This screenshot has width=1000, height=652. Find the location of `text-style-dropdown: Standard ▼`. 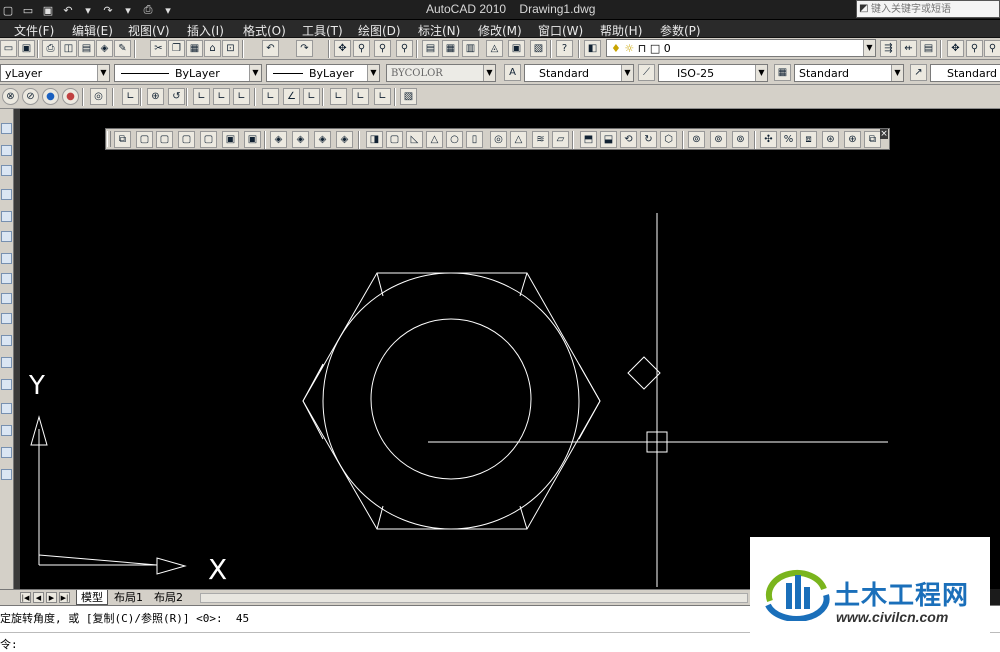

text-style-dropdown: Standard ▼ is located at coordinates (579, 73).